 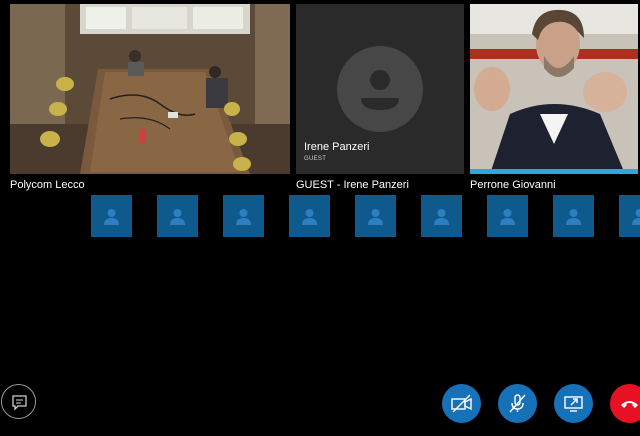 I want to click on guest-avatar, so click(x=380, y=89).